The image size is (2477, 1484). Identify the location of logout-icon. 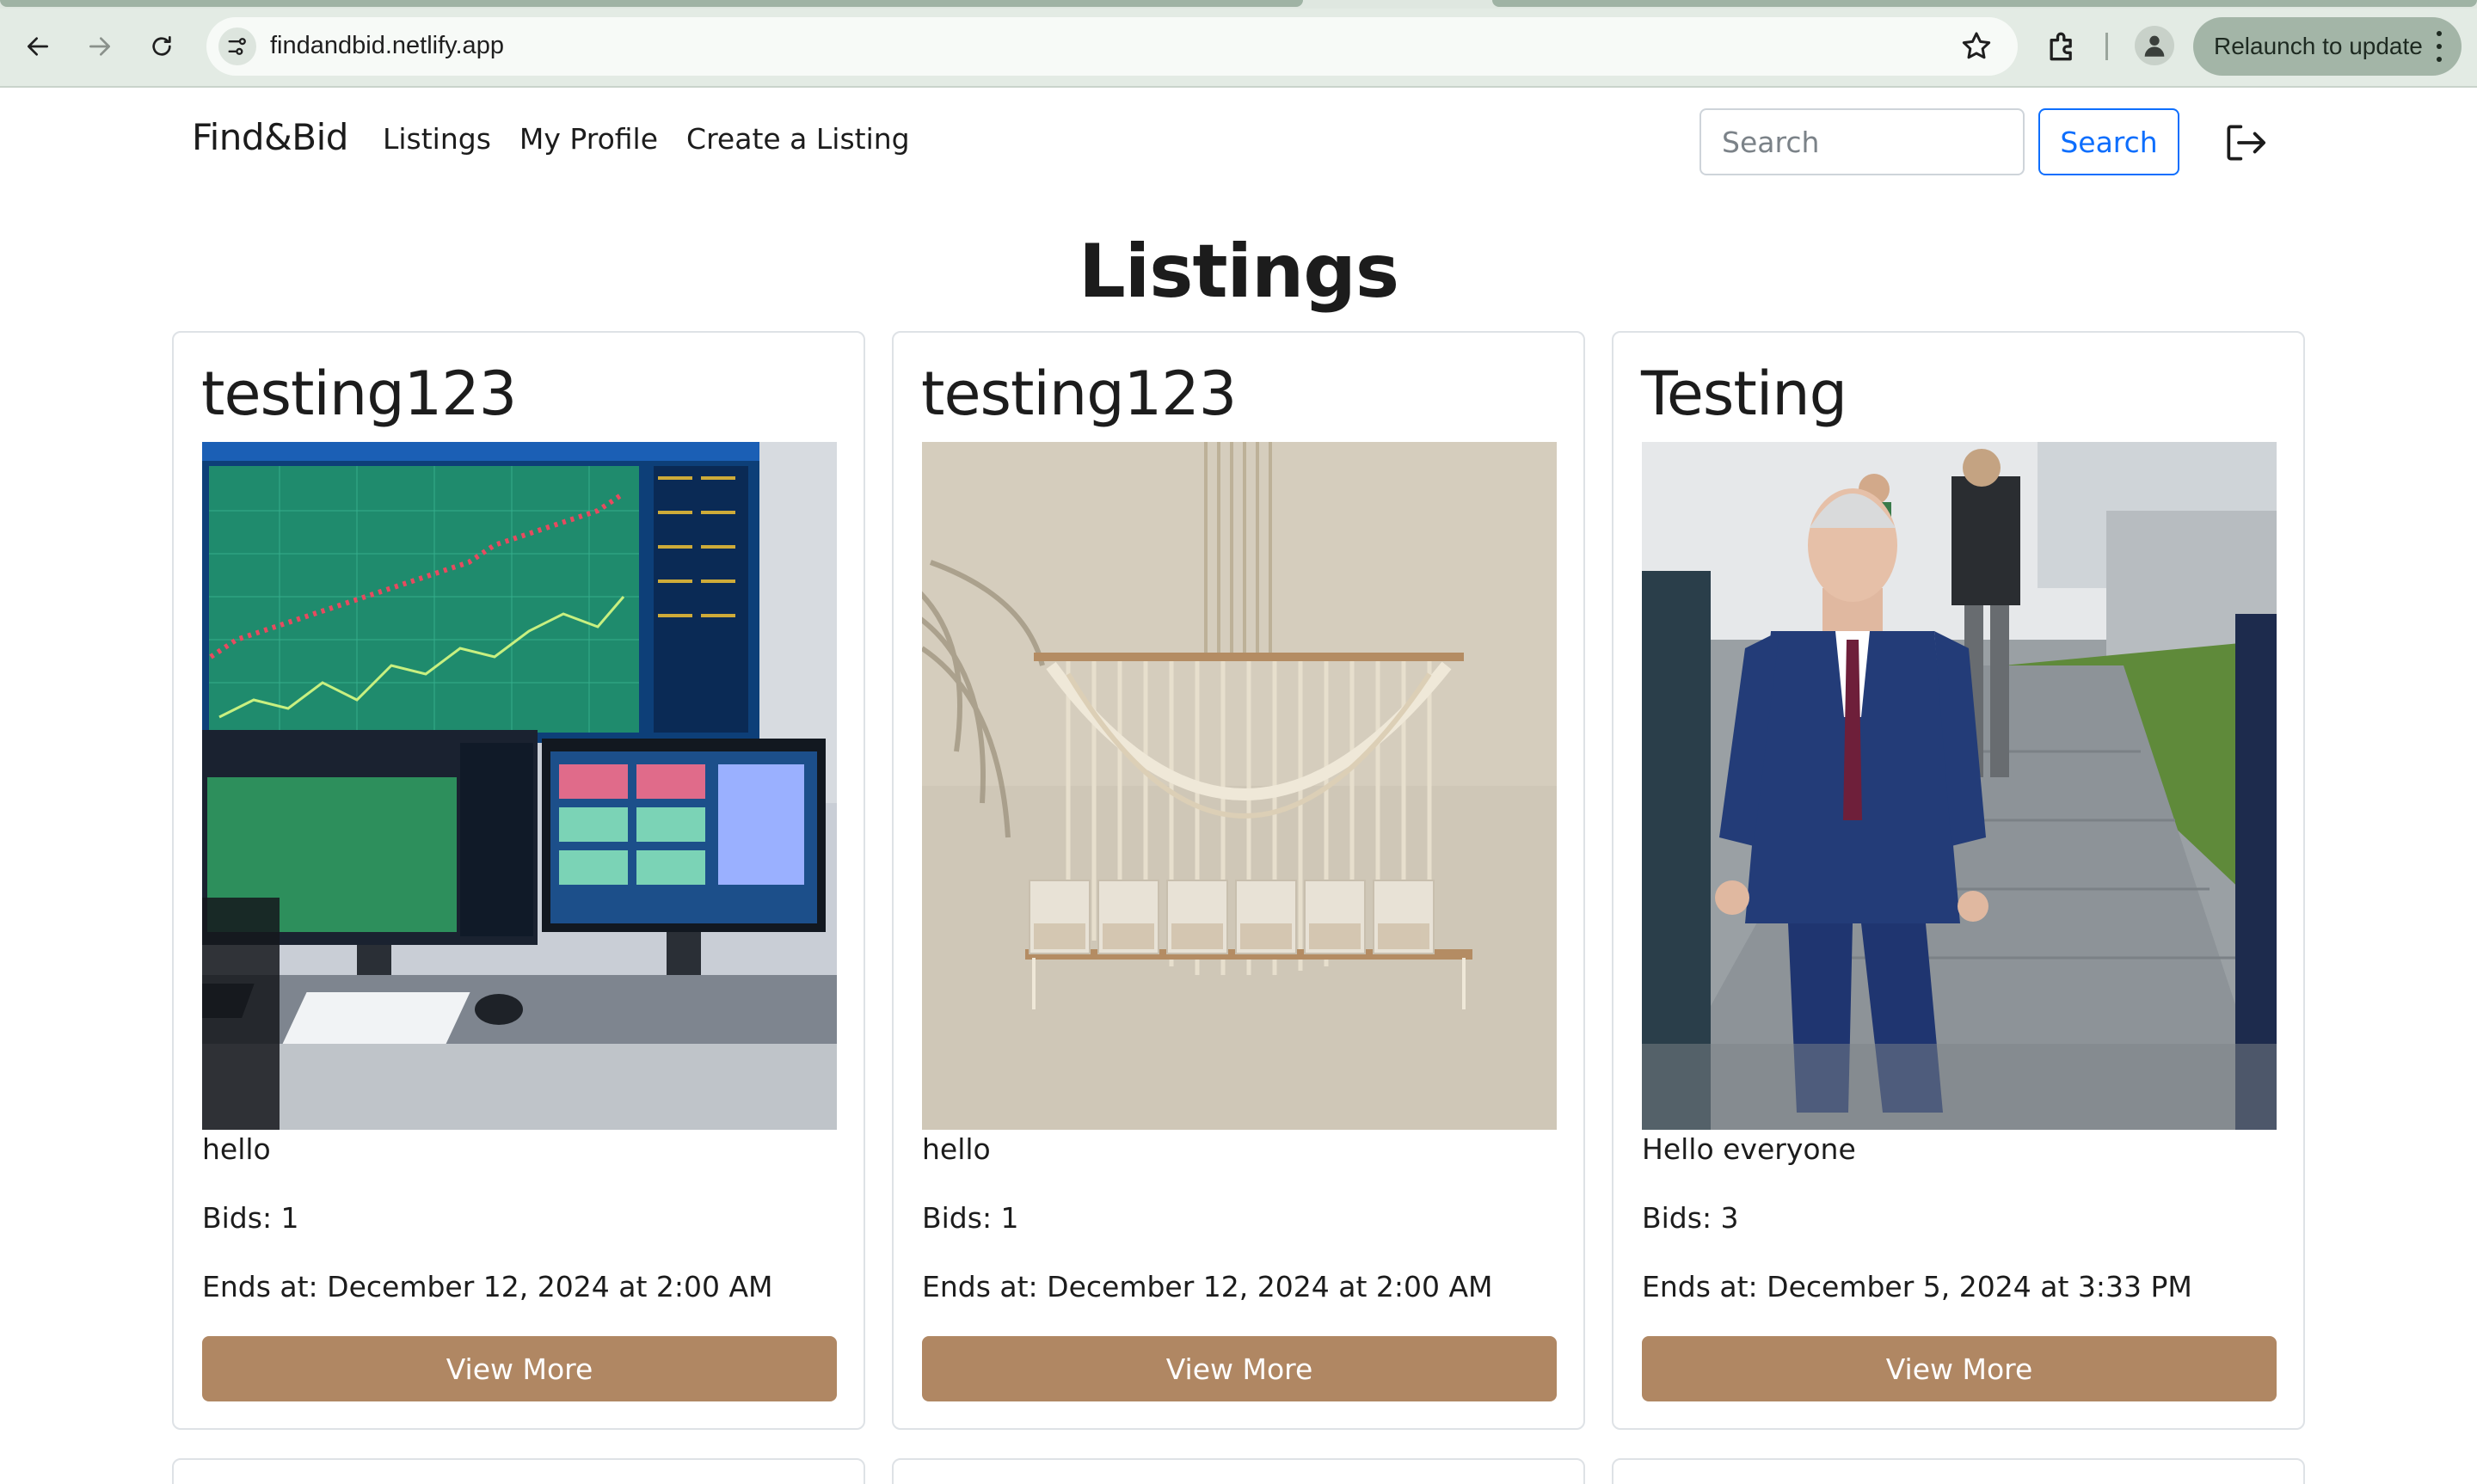
(2245, 143).